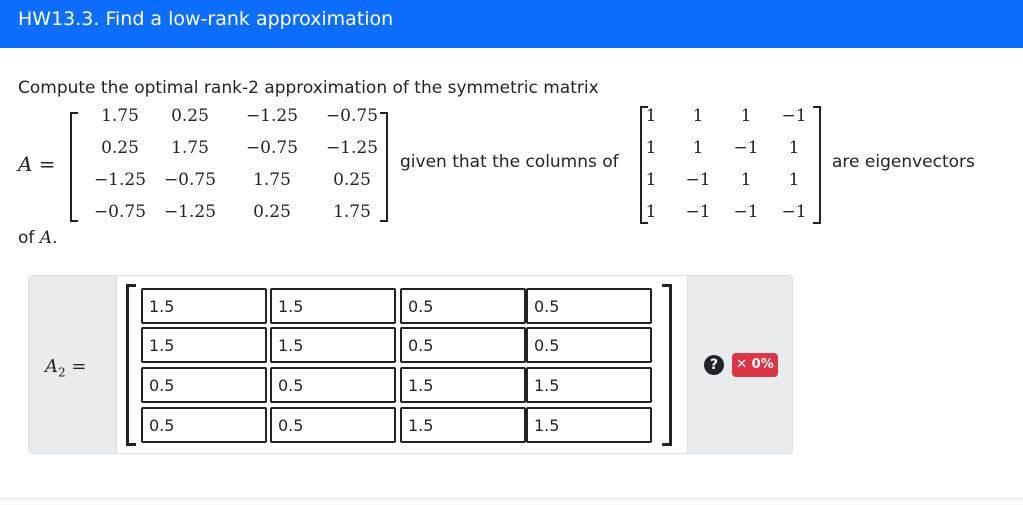 The height and width of the screenshot is (505, 1023). What do you see at coordinates (463, 345) in the screenshot?
I see `answer-input-r2-c3: 0.5` at bounding box center [463, 345].